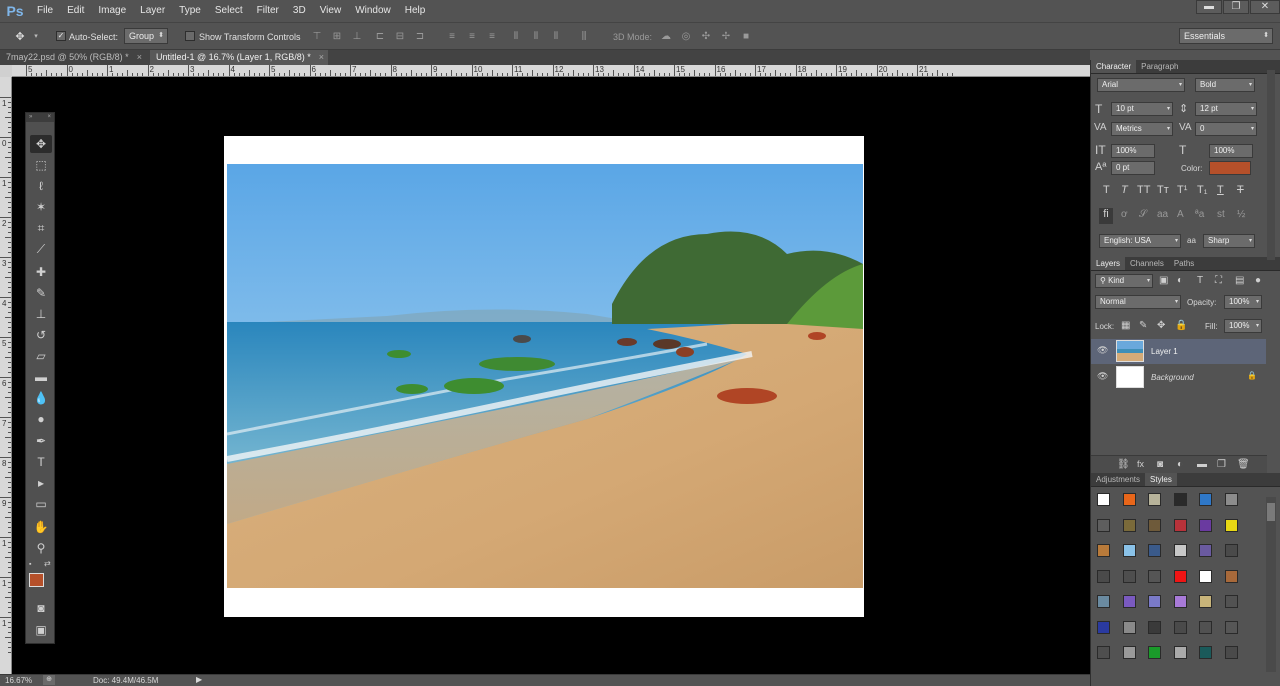  What do you see at coordinates (41, 504) in the screenshot?
I see `shape-tool-icon: ▭` at bounding box center [41, 504].